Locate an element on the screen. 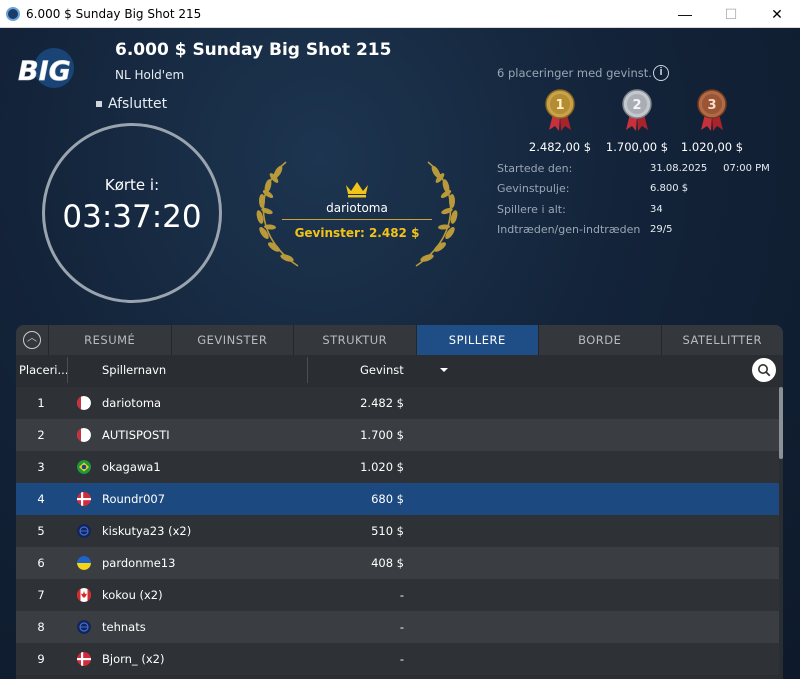  status-square-icon is located at coordinates (99, 104).